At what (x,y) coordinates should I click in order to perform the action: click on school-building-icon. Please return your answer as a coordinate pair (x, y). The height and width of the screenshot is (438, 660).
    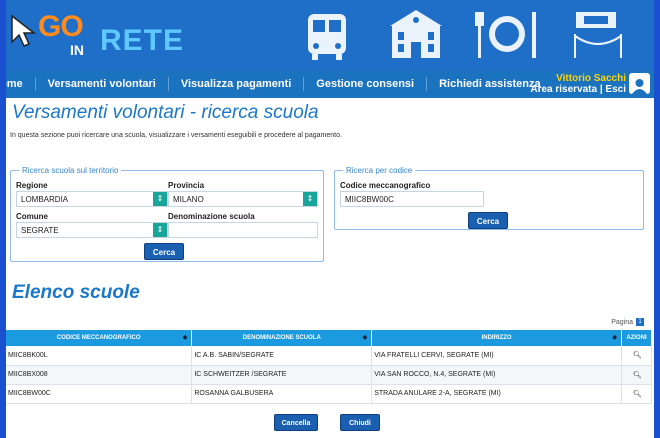
    Looking at the image, I should click on (416, 34).